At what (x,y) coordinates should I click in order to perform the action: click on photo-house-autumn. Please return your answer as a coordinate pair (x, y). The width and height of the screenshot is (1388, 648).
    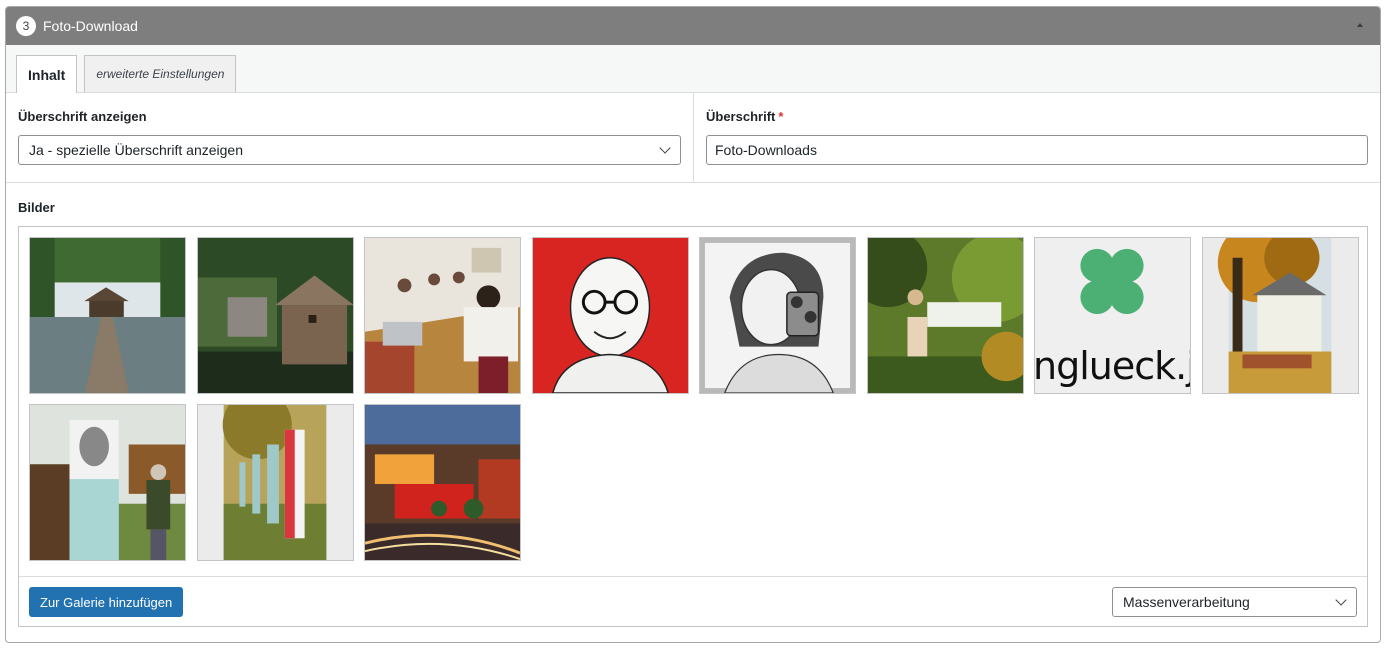
    Looking at the image, I should click on (1280, 315).